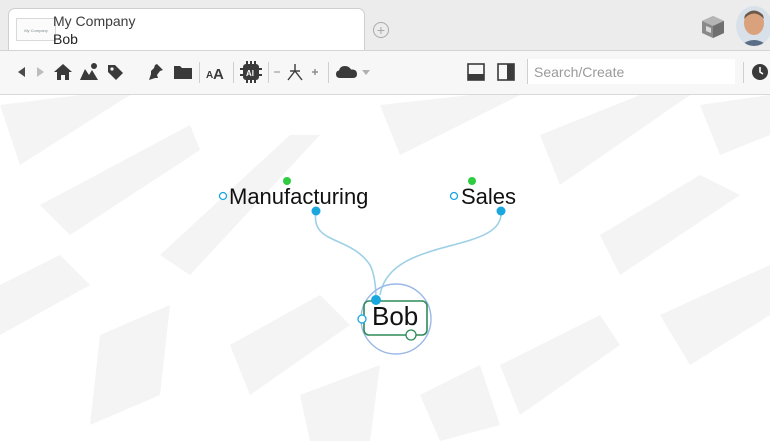 The width and height of the screenshot is (770, 441). Describe the element at coordinates (488, 197) in the screenshot. I see `node-sales: Sales` at that location.